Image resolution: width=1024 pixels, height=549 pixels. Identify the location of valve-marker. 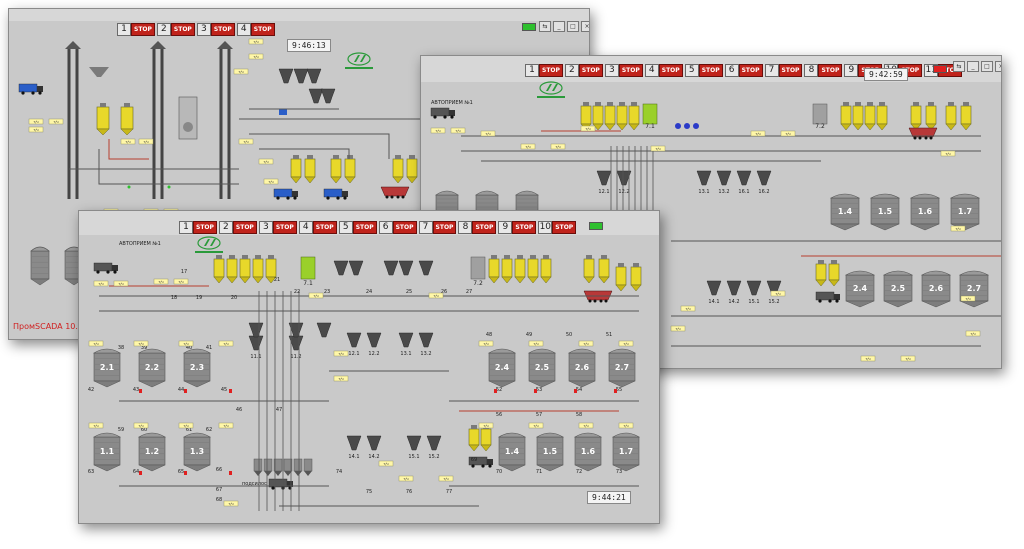
(230, 391).